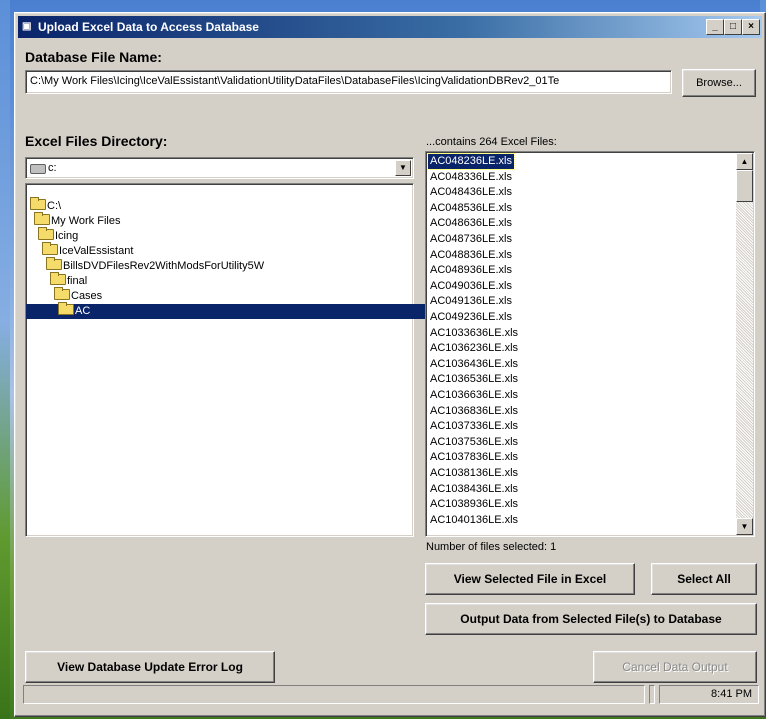 This screenshot has height=719, width=766. What do you see at coordinates (164, 266) in the screenshot?
I see `directory-item-label: BillsDVDFilesRev2WithModsForUtility5W` at bounding box center [164, 266].